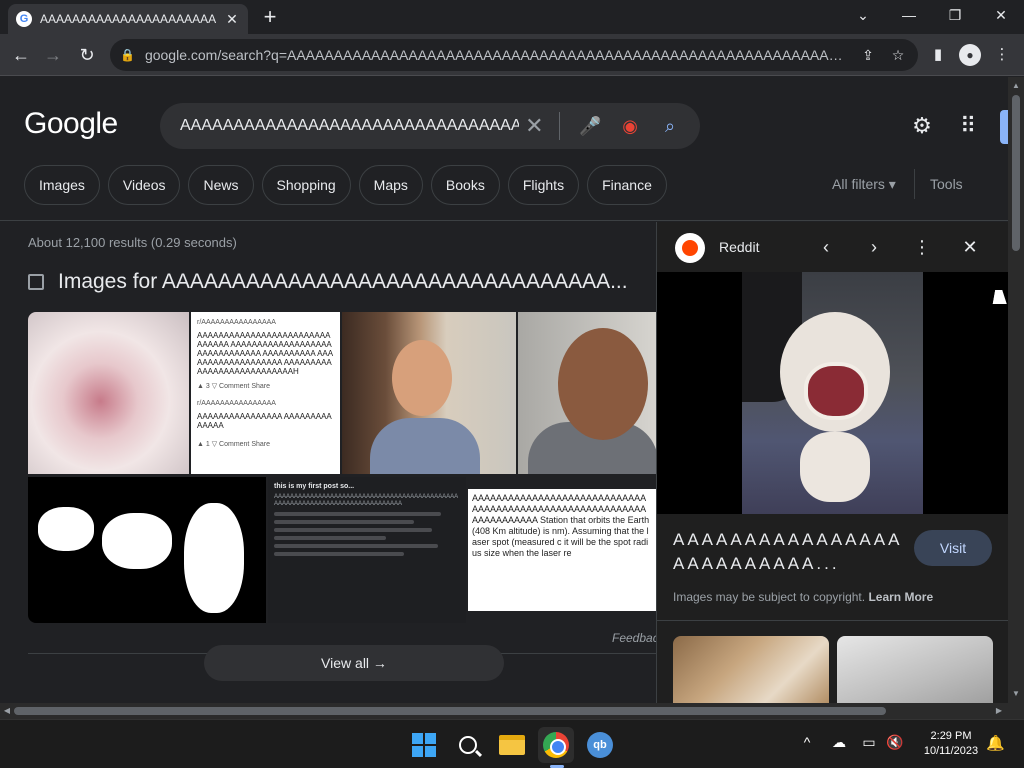 Image resolution: width=1024 pixels, height=768 pixels. I want to click on file-explorer-button, so click(512, 745).